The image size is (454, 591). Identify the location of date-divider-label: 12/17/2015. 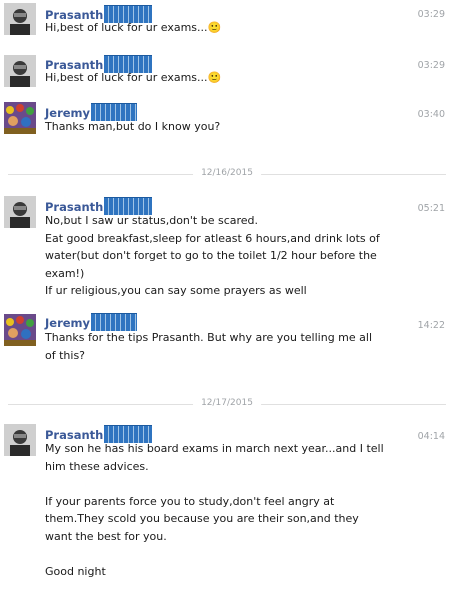
(227, 403).